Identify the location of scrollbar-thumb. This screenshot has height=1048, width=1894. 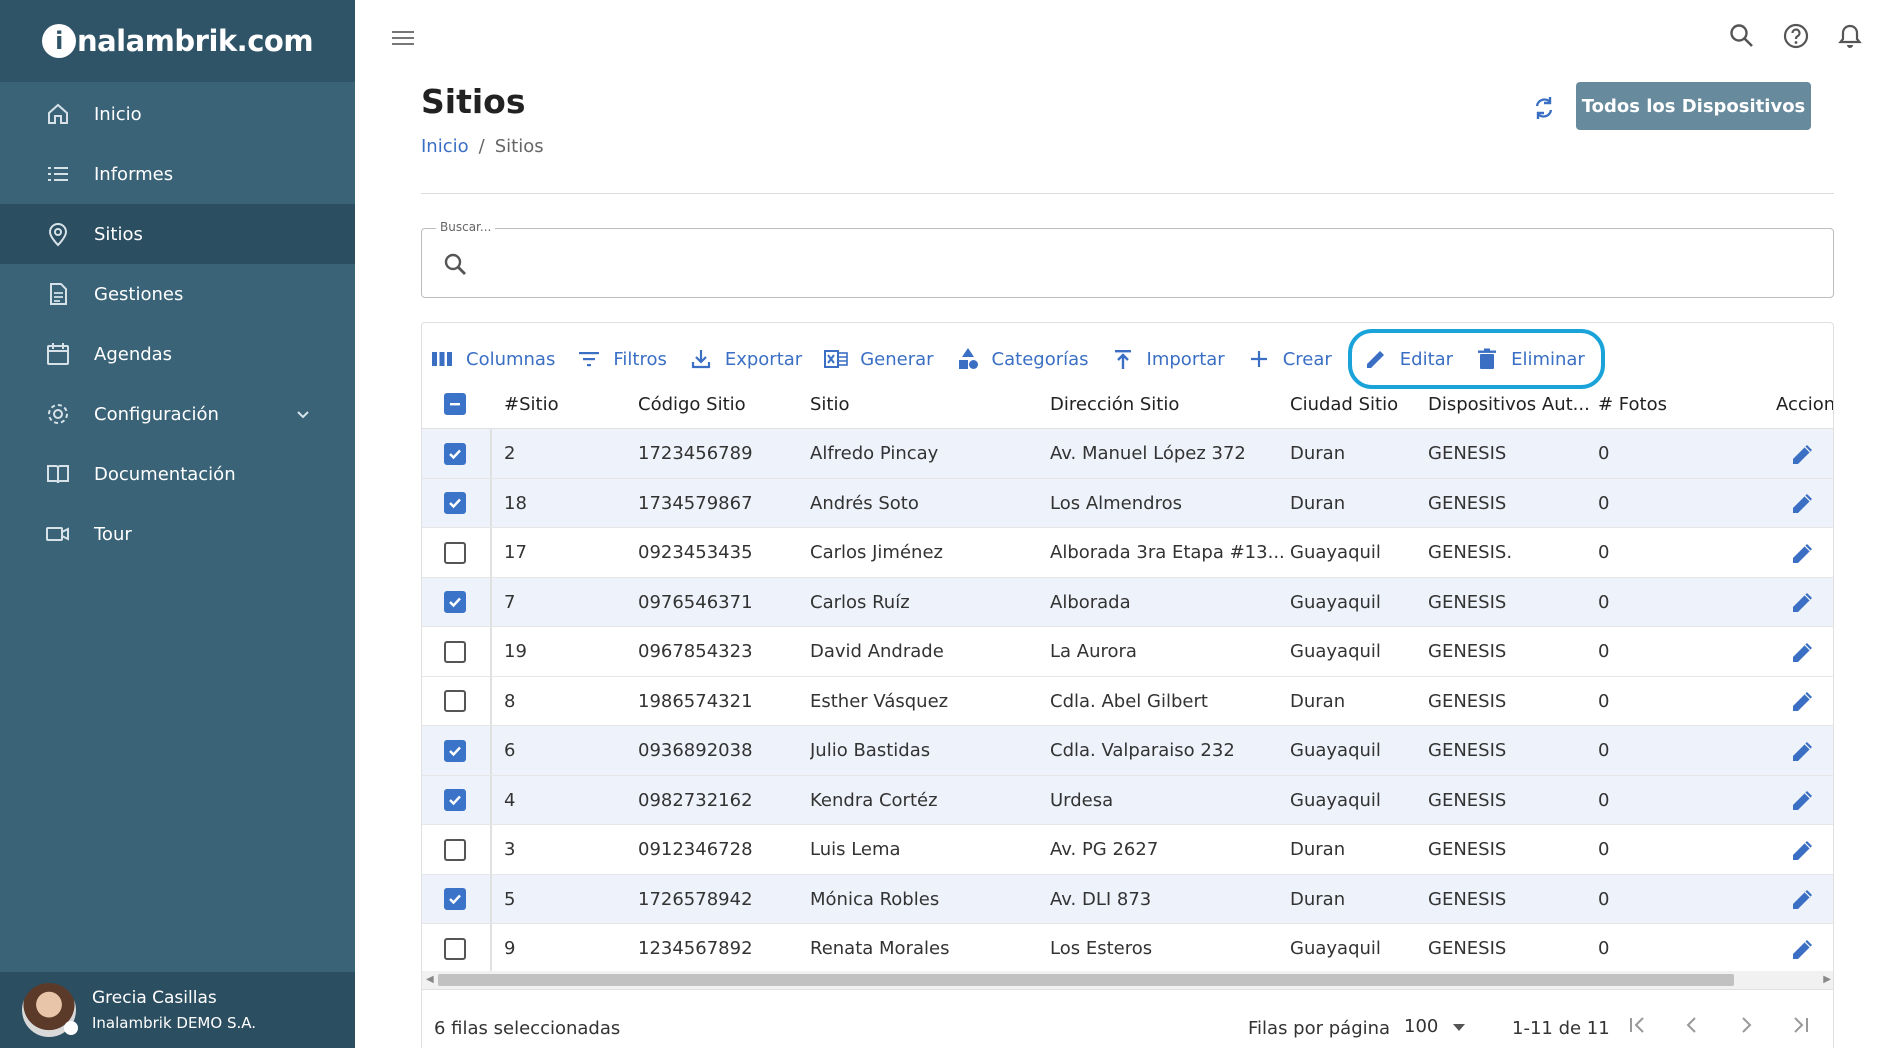
(1086, 980).